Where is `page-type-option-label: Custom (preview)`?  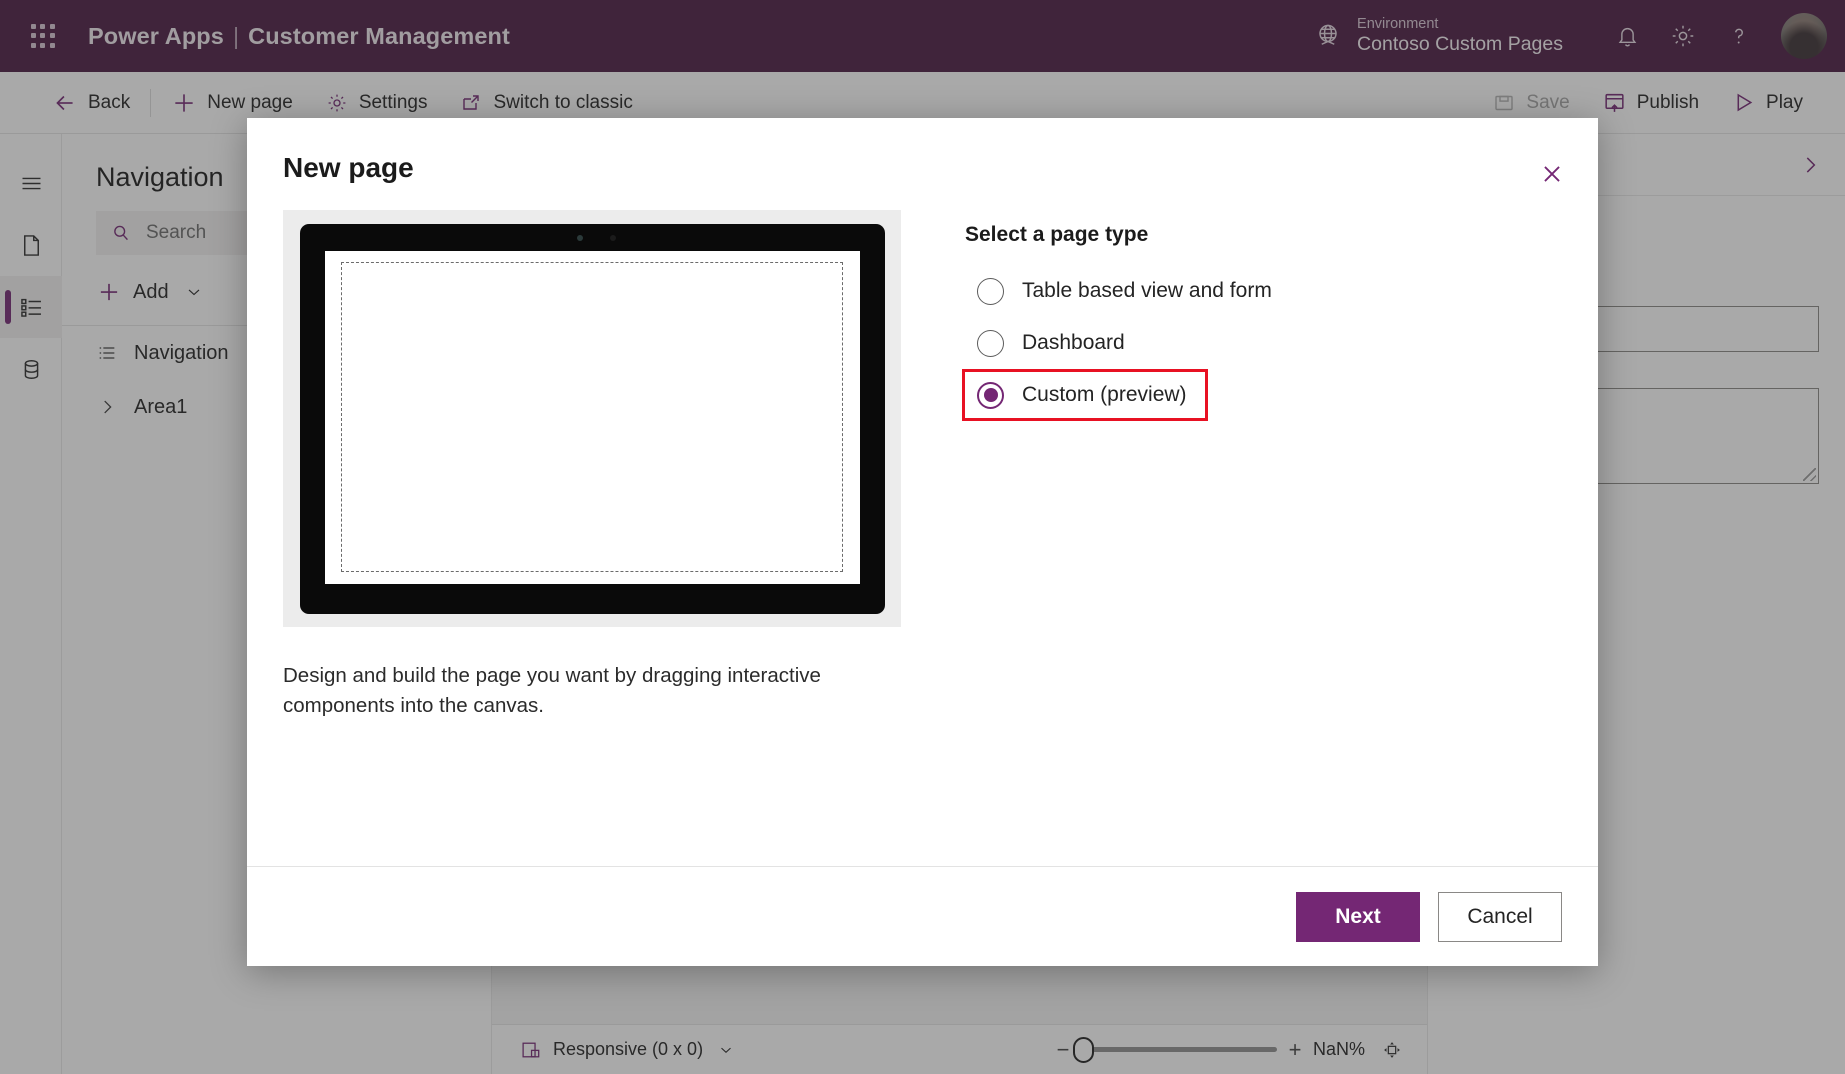 page-type-option-label: Custom (preview) is located at coordinates (1104, 394).